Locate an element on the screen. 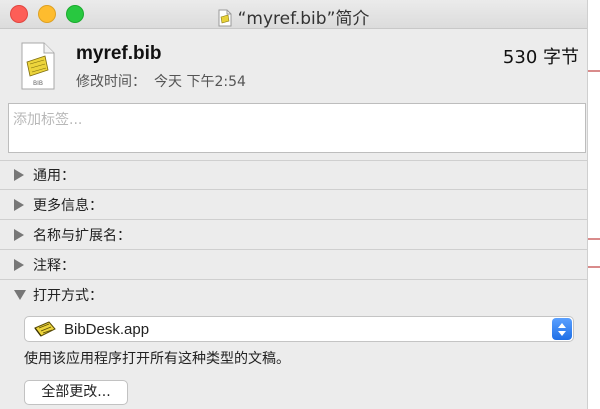 The height and width of the screenshot is (409, 600). window-title: “myref.bib”简介 is located at coordinates (293, 16).